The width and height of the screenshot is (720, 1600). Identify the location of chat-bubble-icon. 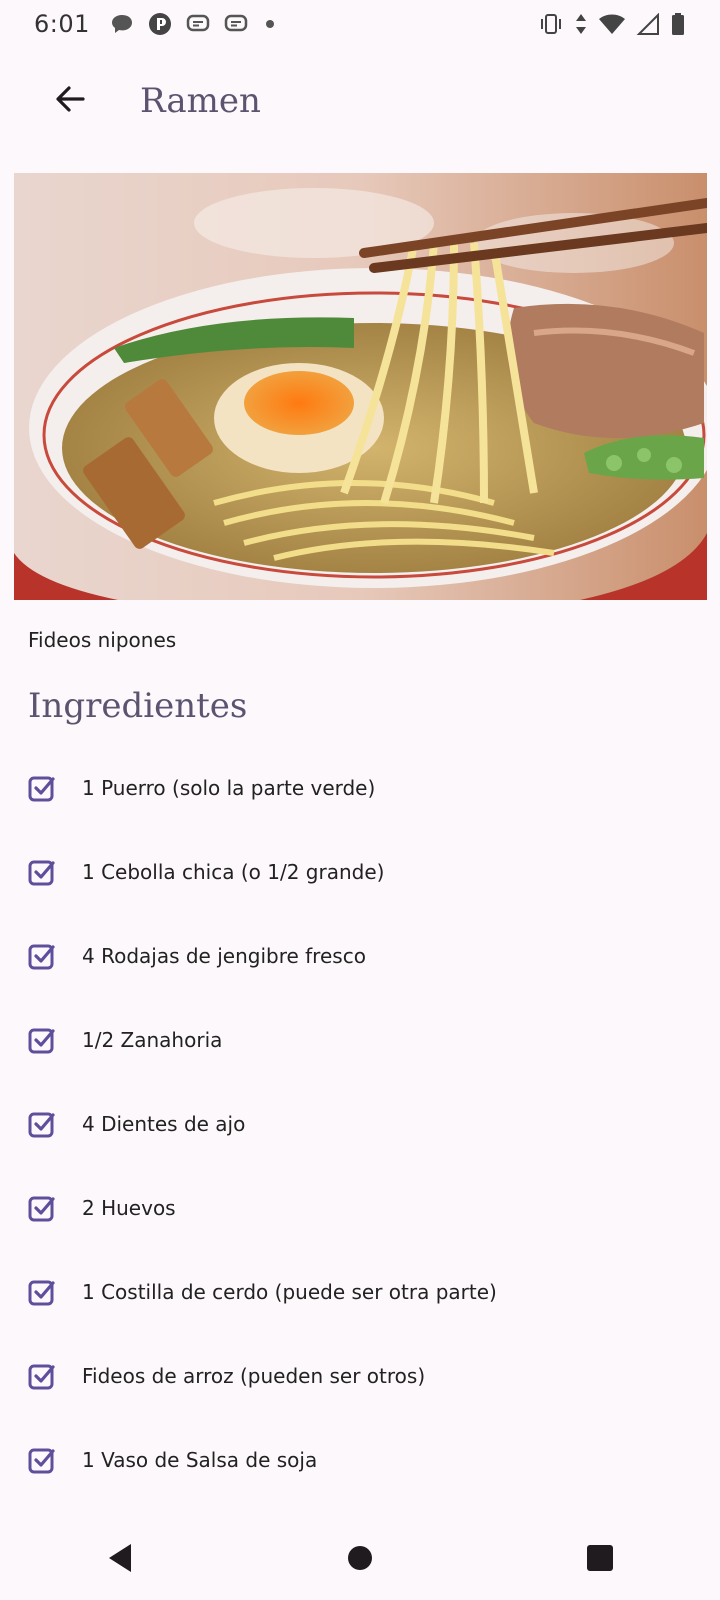
(122, 24).